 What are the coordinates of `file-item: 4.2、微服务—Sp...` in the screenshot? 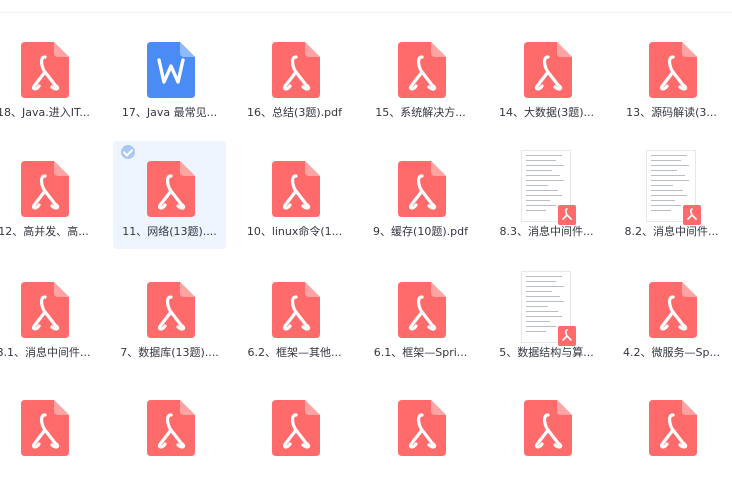 It's located at (671, 316).